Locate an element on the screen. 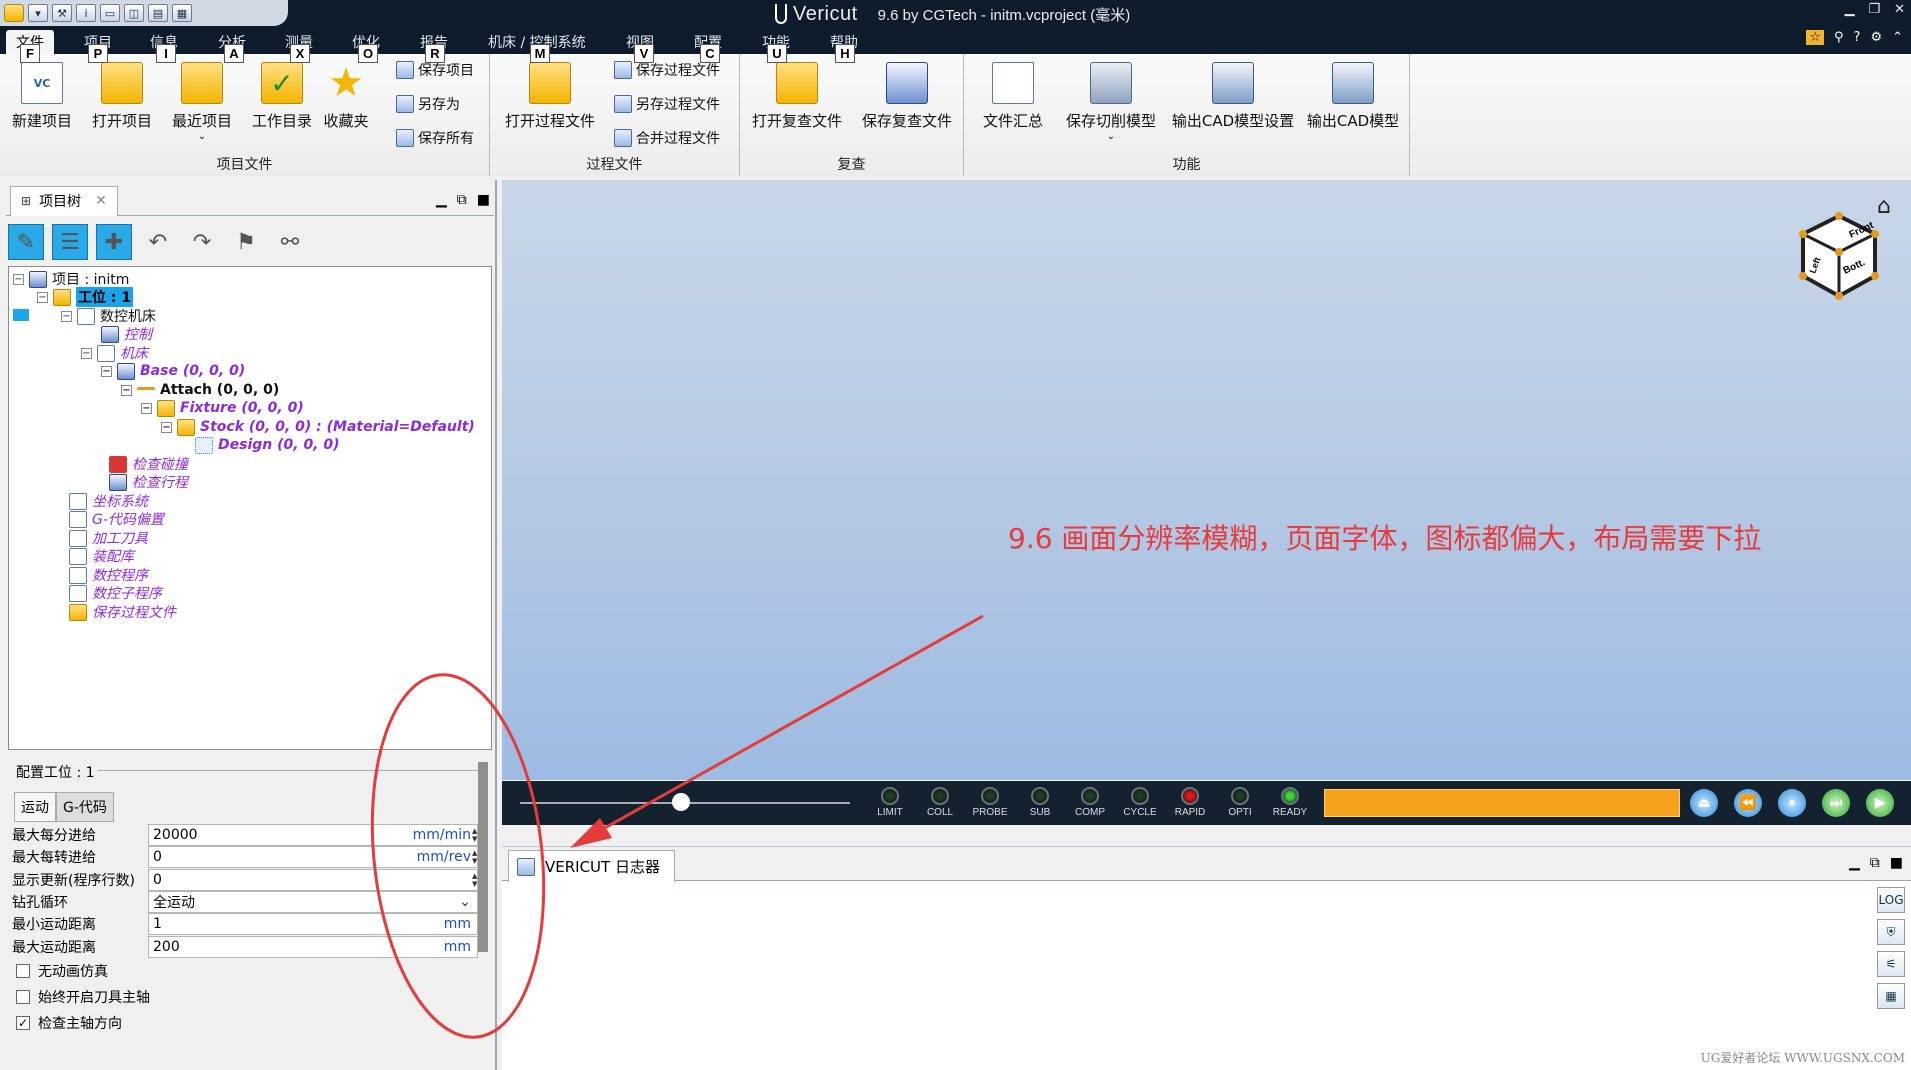  shield-icon: ⛨ is located at coordinates (1891, 932).